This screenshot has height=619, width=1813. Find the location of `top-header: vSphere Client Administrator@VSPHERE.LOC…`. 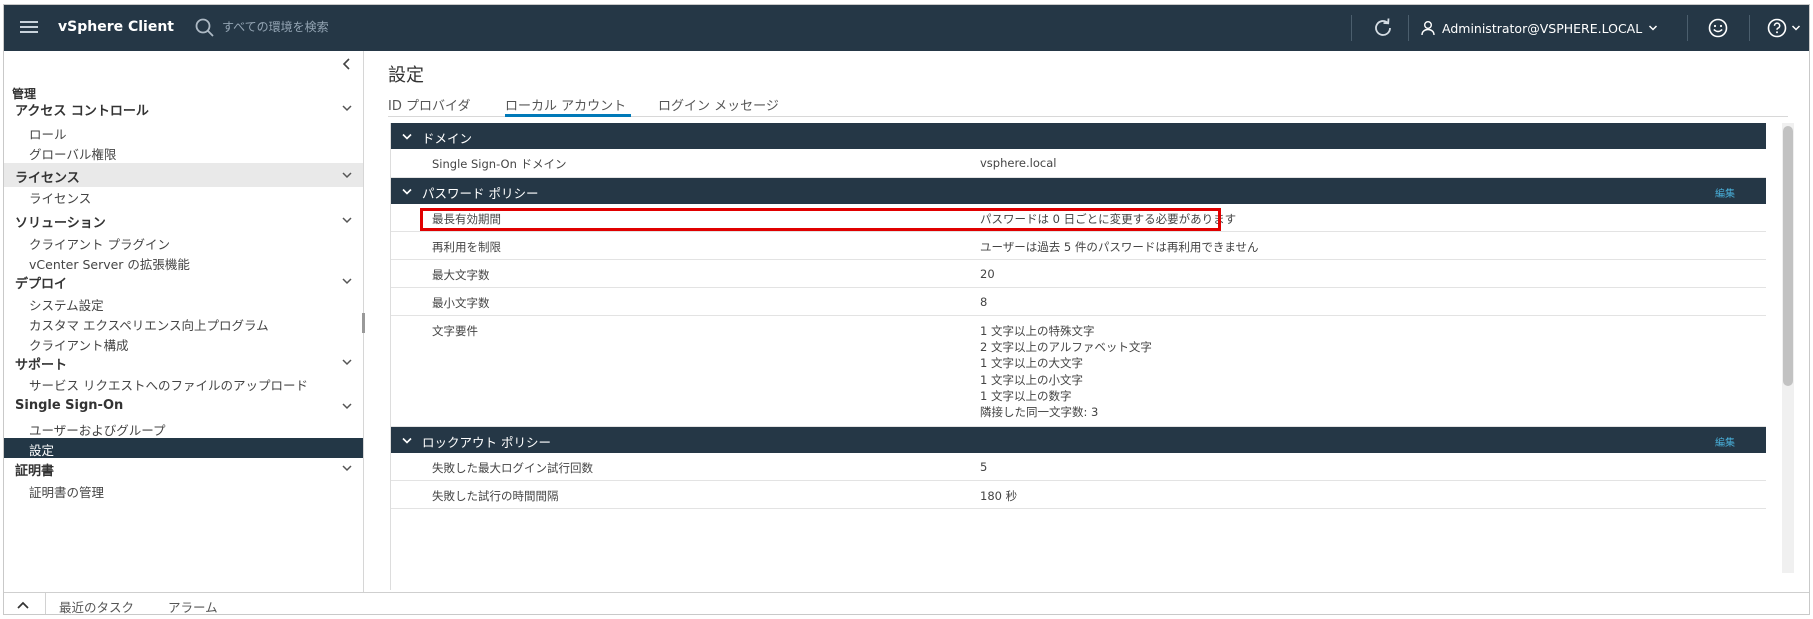

top-header: vSphere Client Administrator@VSPHERE.LOC… is located at coordinates (906, 28).